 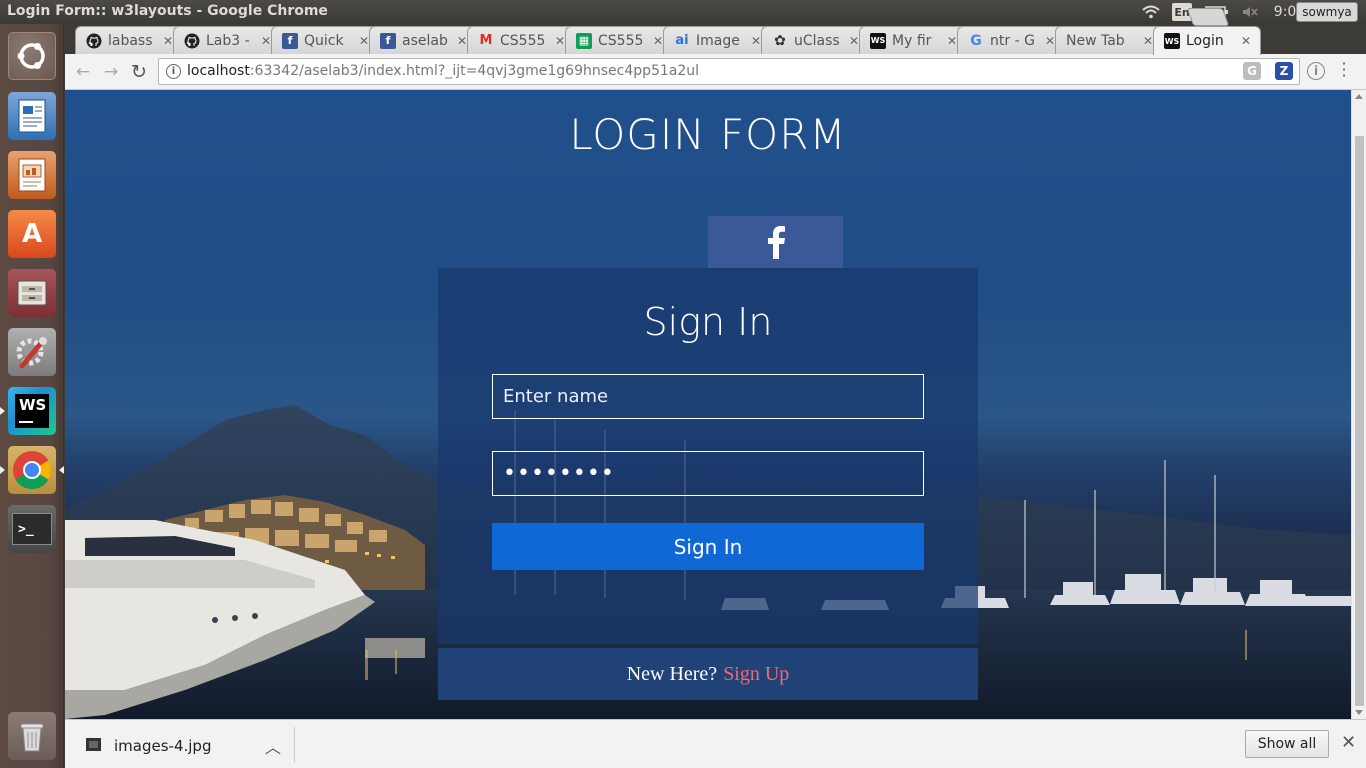 I want to click on libreoffice-writer-launcher, so click(x=32, y=116).